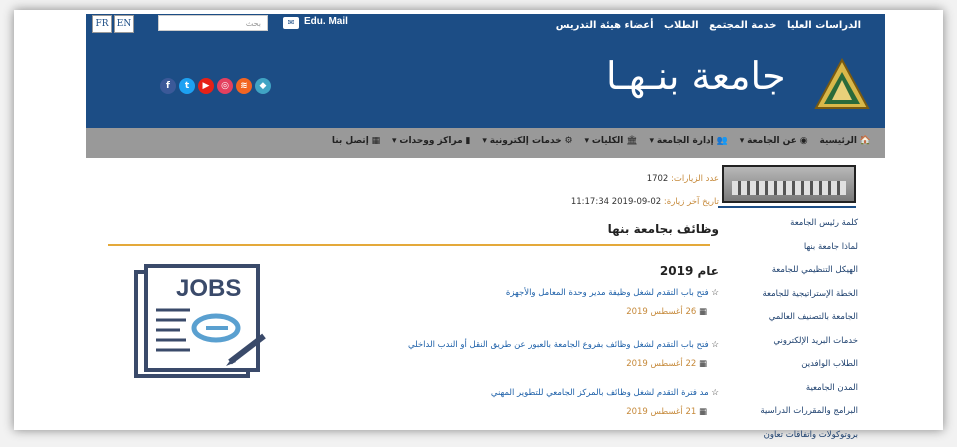 Image resolution: width=957 pixels, height=447 pixels. I want to click on jobs-newspaper-icon: JOBS, so click(203, 322).